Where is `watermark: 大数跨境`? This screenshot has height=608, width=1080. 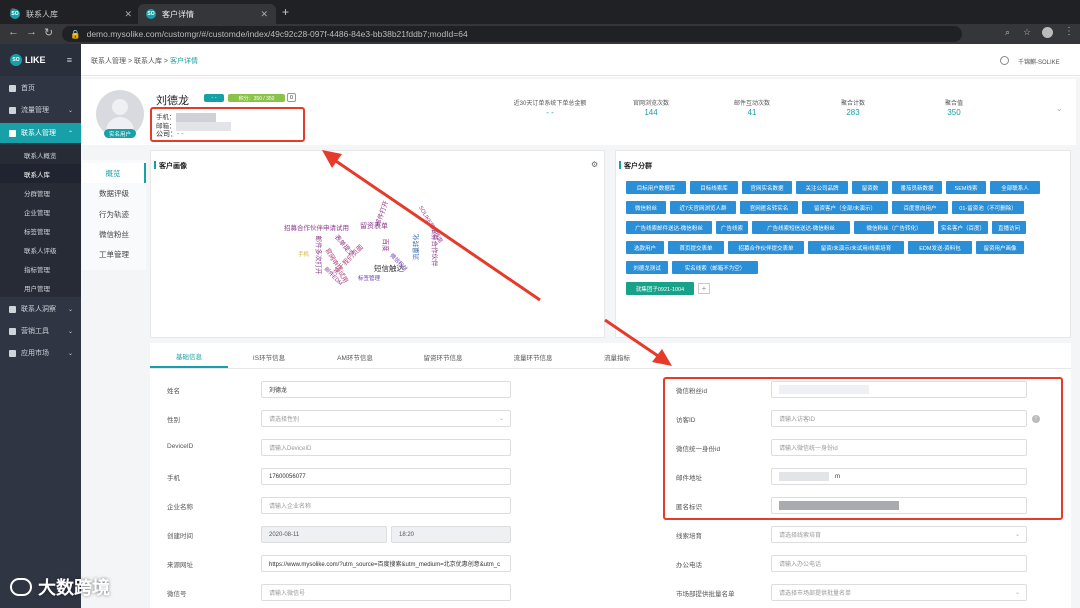 watermark: 大数跨境 is located at coordinates (60, 587).